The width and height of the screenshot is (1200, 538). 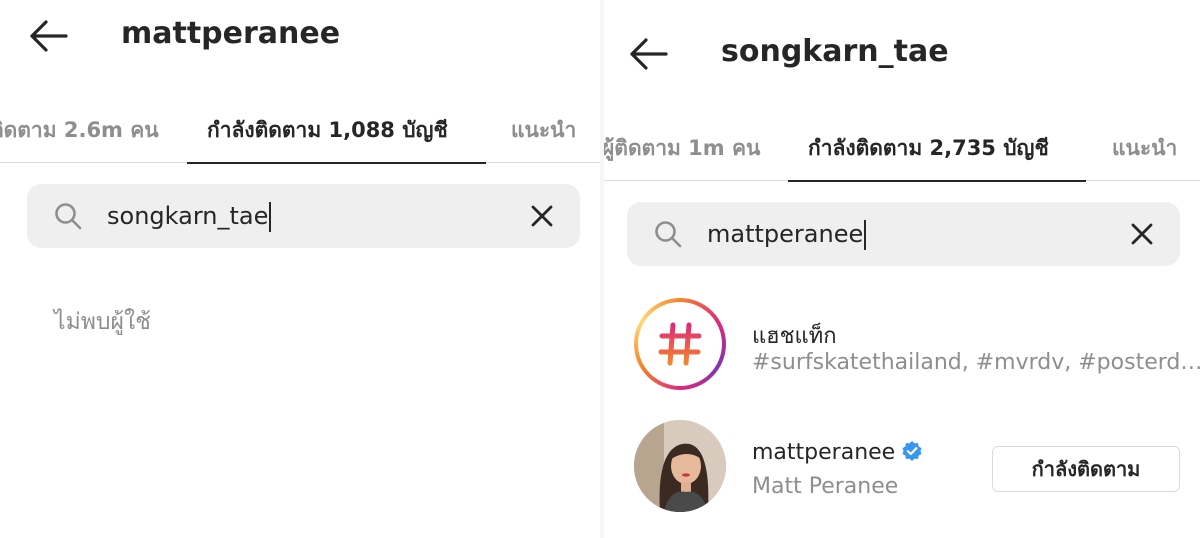 I want to click on search-bar: mattperanee, so click(x=903, y=234).